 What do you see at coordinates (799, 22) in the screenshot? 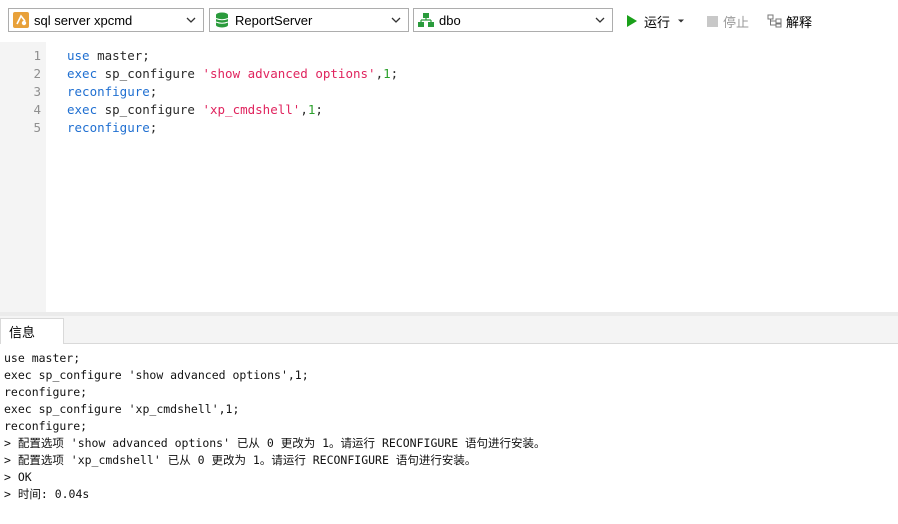
I see `explain-label: 解释` at bounding box center [799, 22].